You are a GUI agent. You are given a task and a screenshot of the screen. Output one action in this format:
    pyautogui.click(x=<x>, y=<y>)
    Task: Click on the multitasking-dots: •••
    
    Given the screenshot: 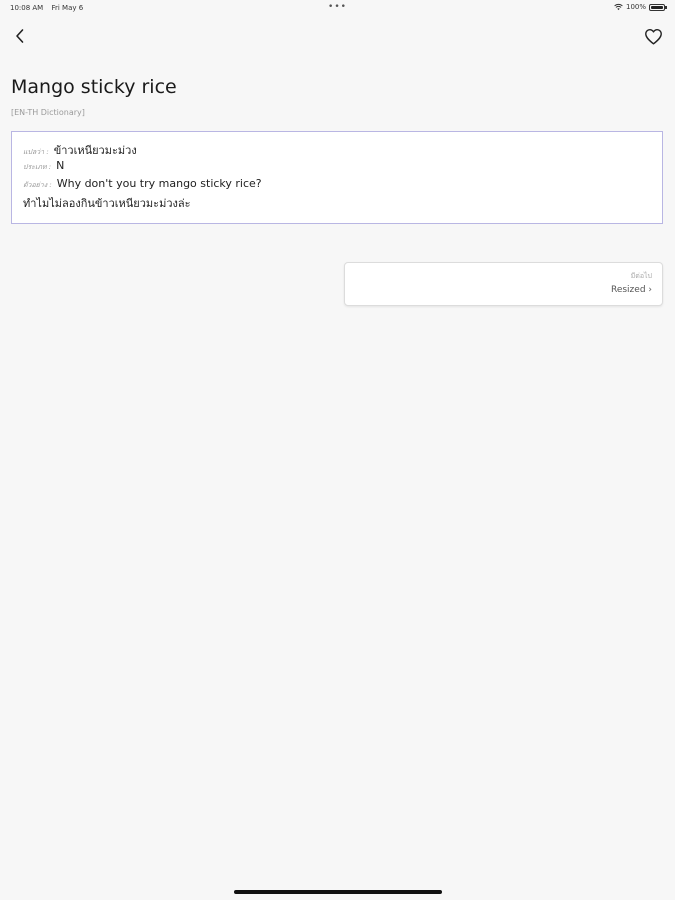 What is the action you would take?
    pyautogui.click(x=337, y=7)
    